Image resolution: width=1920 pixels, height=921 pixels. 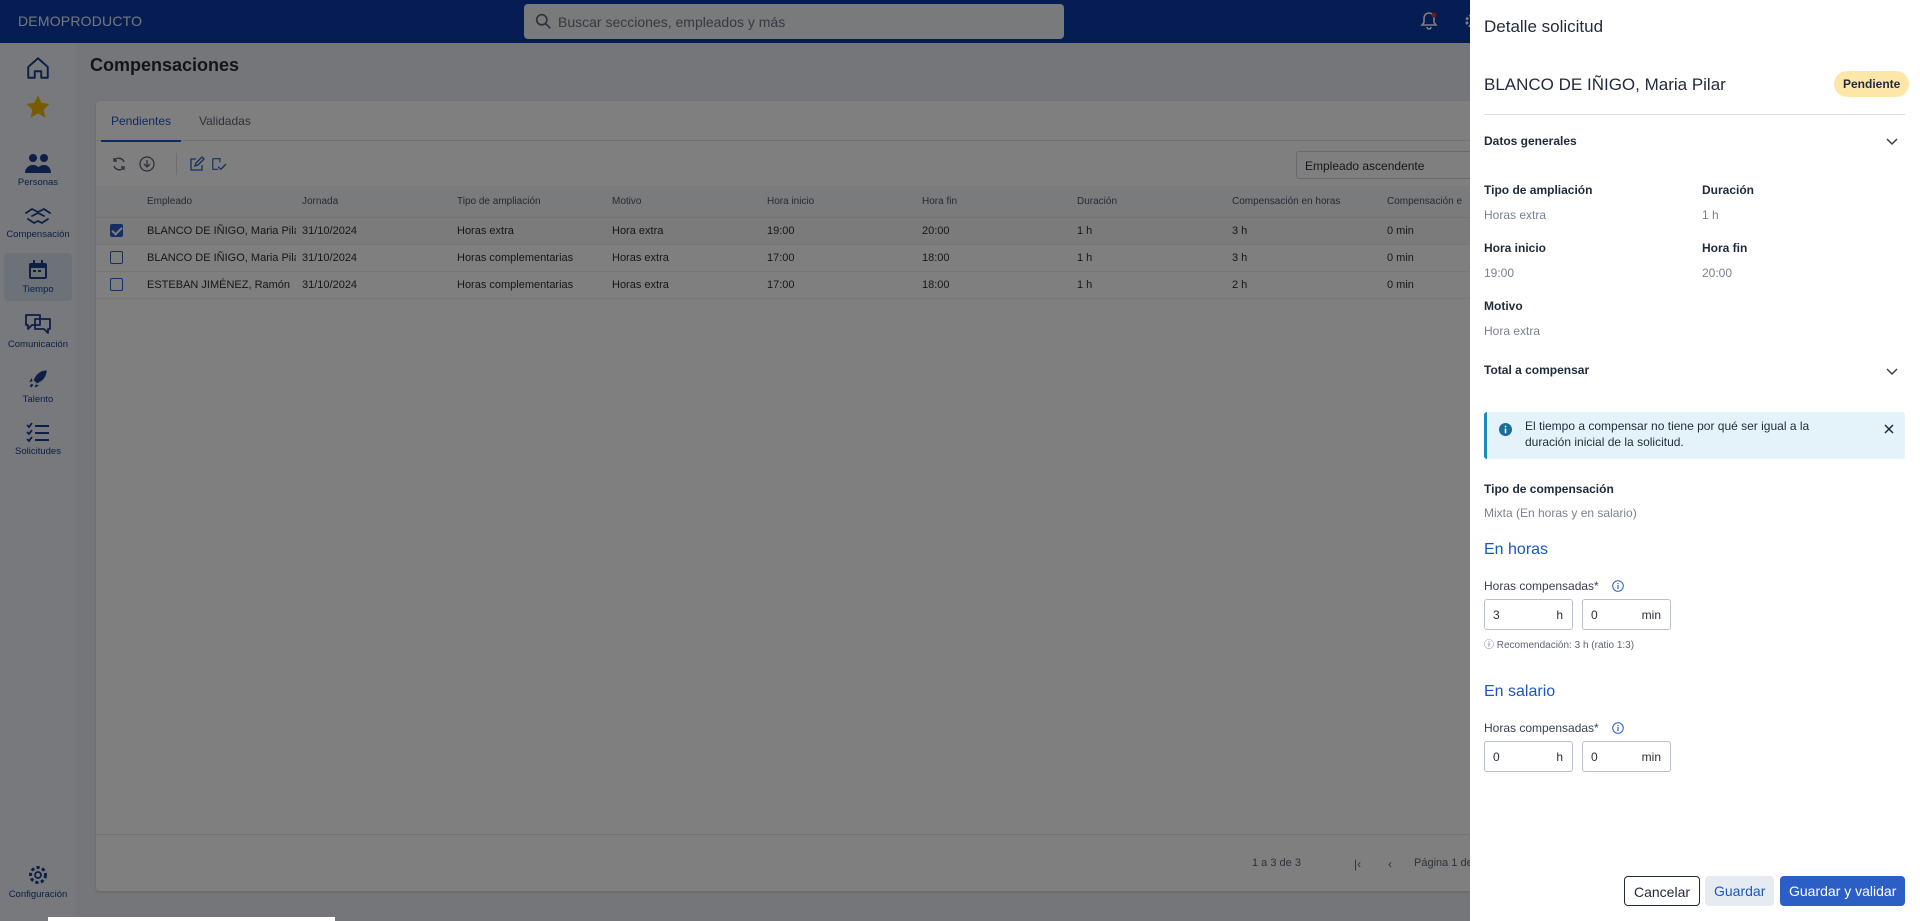 I want to click on value-duracion: 1 h, so click(x=1710, y=215).